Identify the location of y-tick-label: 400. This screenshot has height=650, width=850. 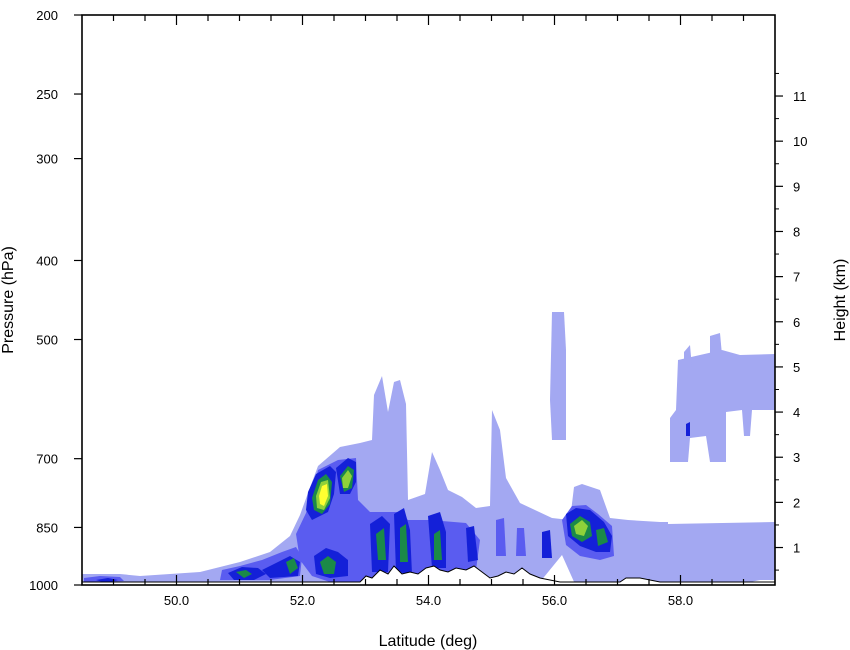
(47, 260).